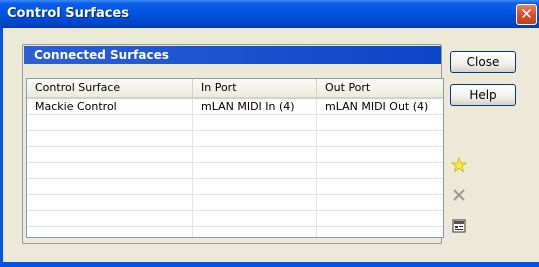  I want to click on group-header: Connected Surfaces, so click(232, 55).